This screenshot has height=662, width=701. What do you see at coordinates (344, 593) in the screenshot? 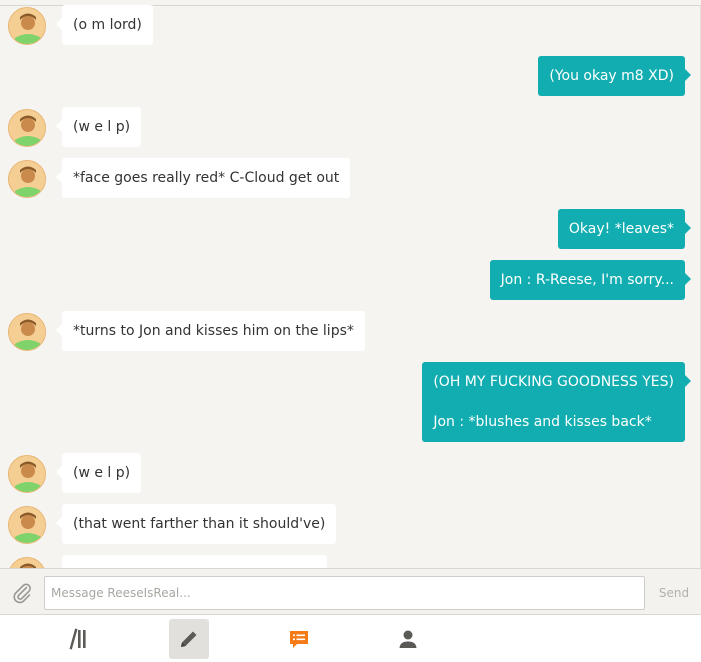
I see `message-input` at bounding box center [344, 593].